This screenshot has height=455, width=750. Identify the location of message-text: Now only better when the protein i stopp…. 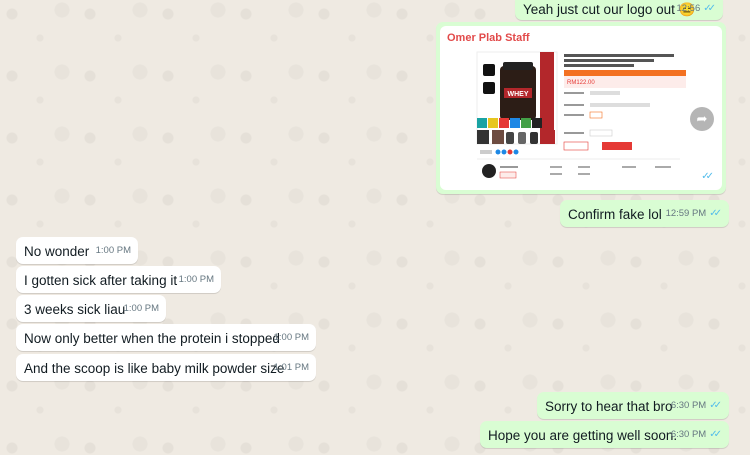
(152, 338).